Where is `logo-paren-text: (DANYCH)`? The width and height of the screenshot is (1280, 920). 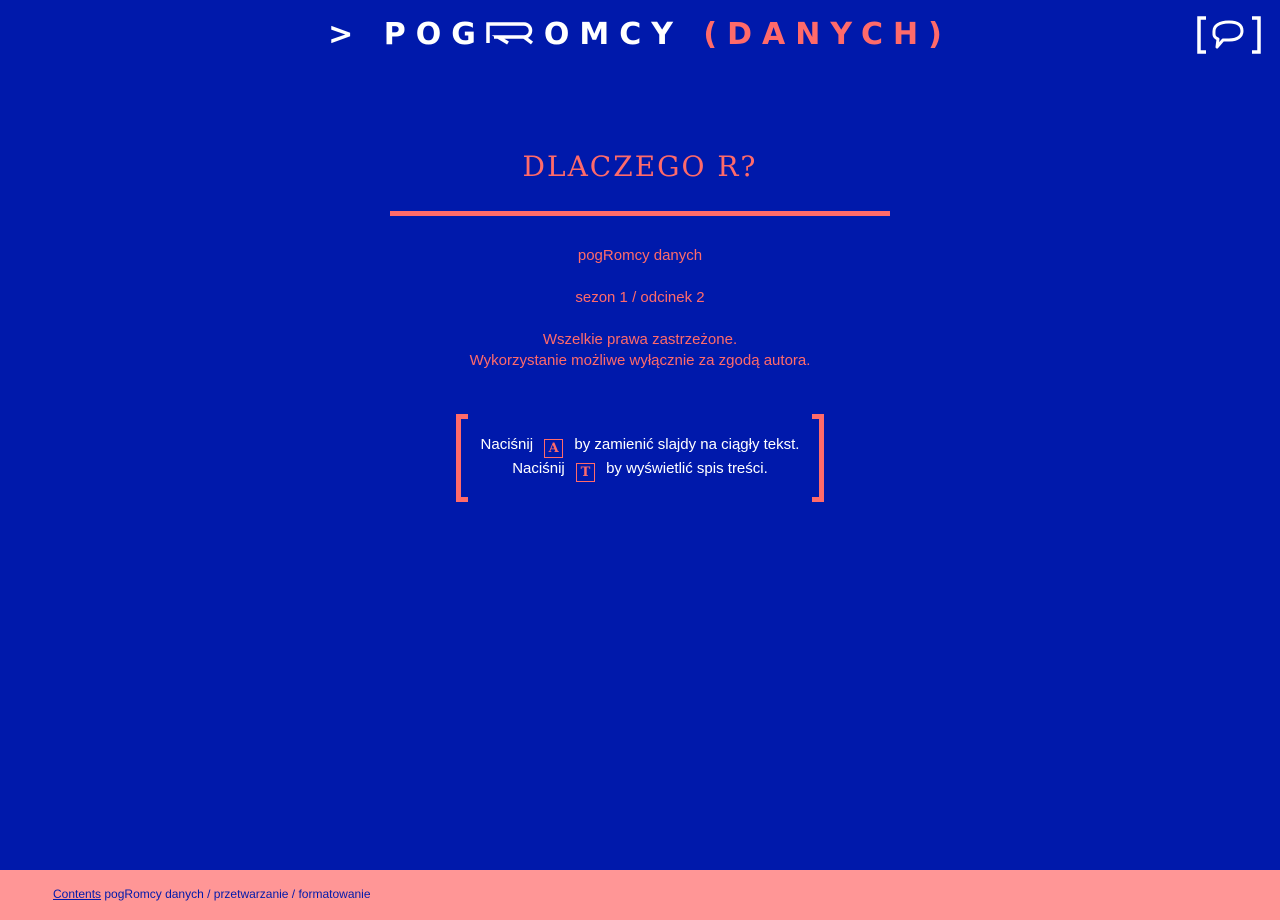 logo-paren-text: (DANYCH) is located at coordinates (827, 34).